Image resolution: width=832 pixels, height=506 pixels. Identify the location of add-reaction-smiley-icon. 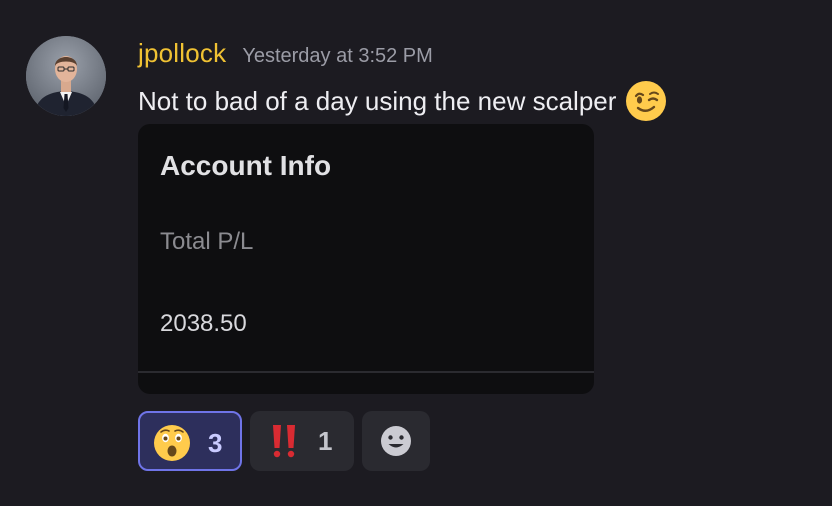
(396, 441).